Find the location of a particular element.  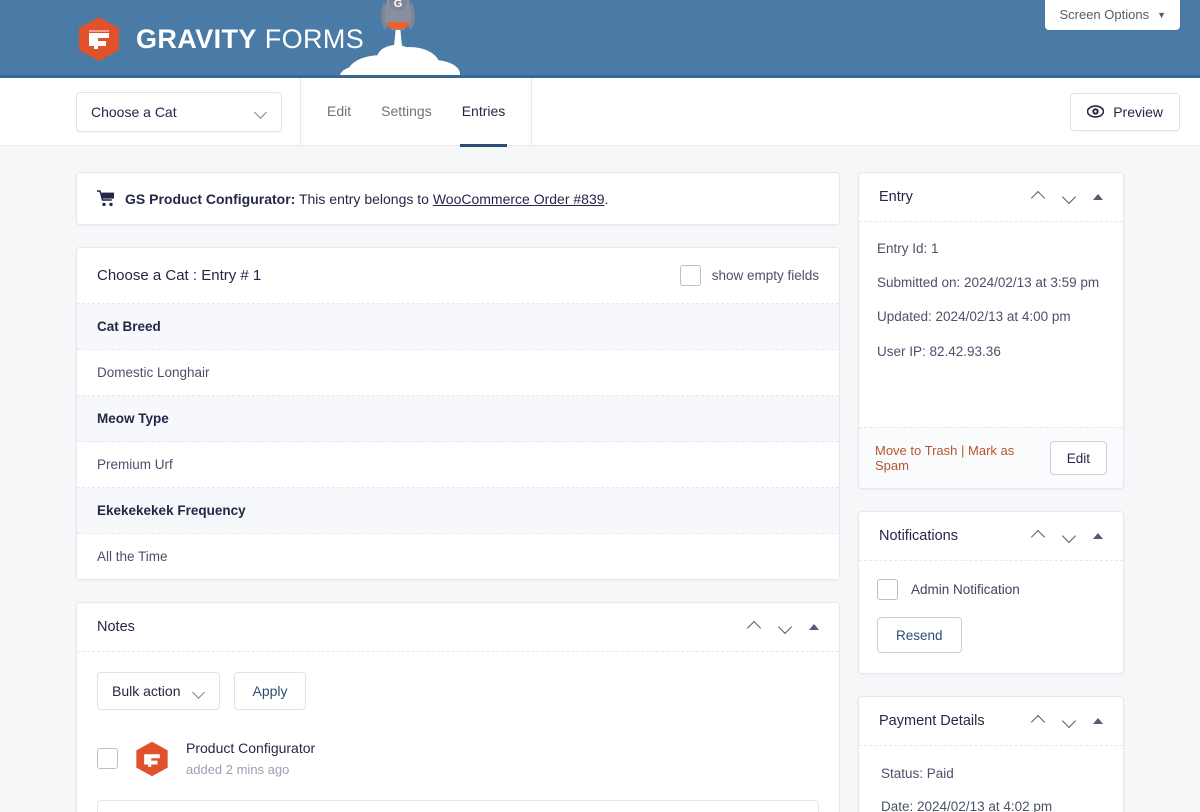

show-empty-fields-toggle: show empty fields is located at coordinates (749, 275).